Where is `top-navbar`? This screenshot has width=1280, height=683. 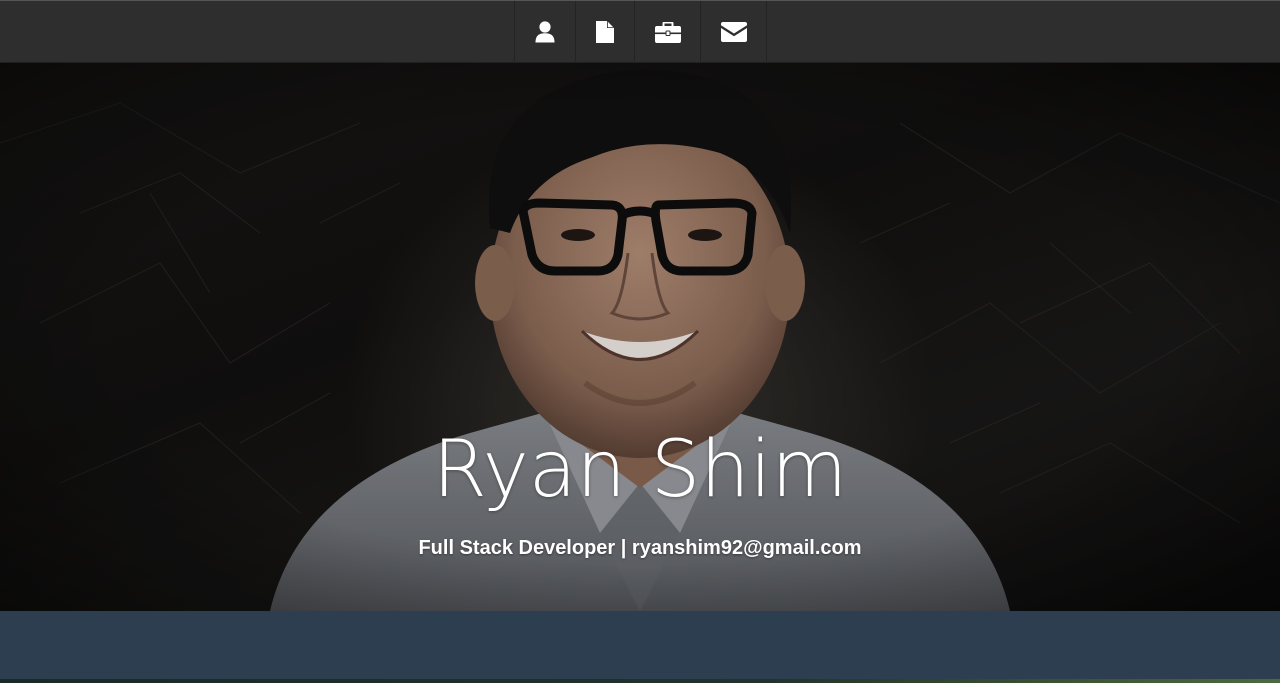
top-navbar is located at coordinates (640, 31).